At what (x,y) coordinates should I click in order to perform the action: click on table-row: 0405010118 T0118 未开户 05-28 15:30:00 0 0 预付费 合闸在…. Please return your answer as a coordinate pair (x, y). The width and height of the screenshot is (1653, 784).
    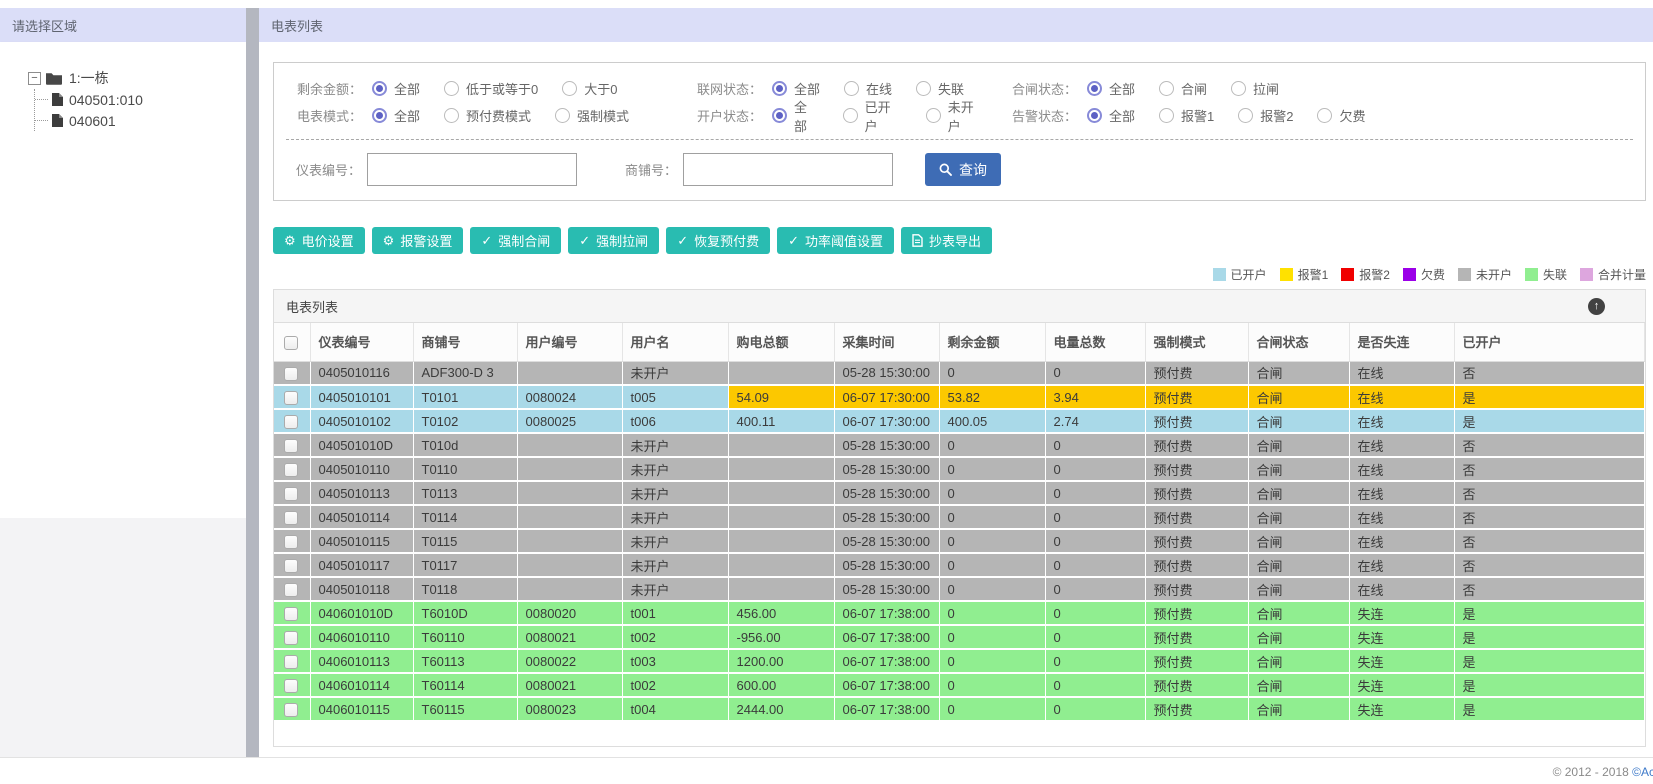
    Looking at the image, I should click on (959, 589).